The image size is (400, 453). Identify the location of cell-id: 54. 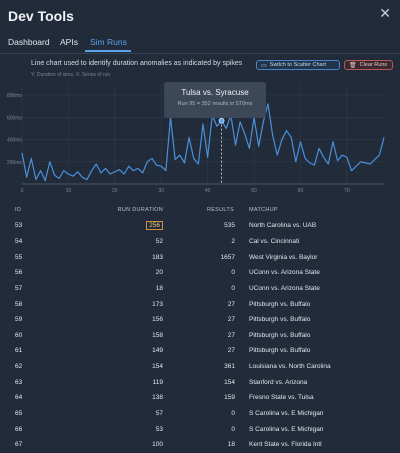
(19, 241).